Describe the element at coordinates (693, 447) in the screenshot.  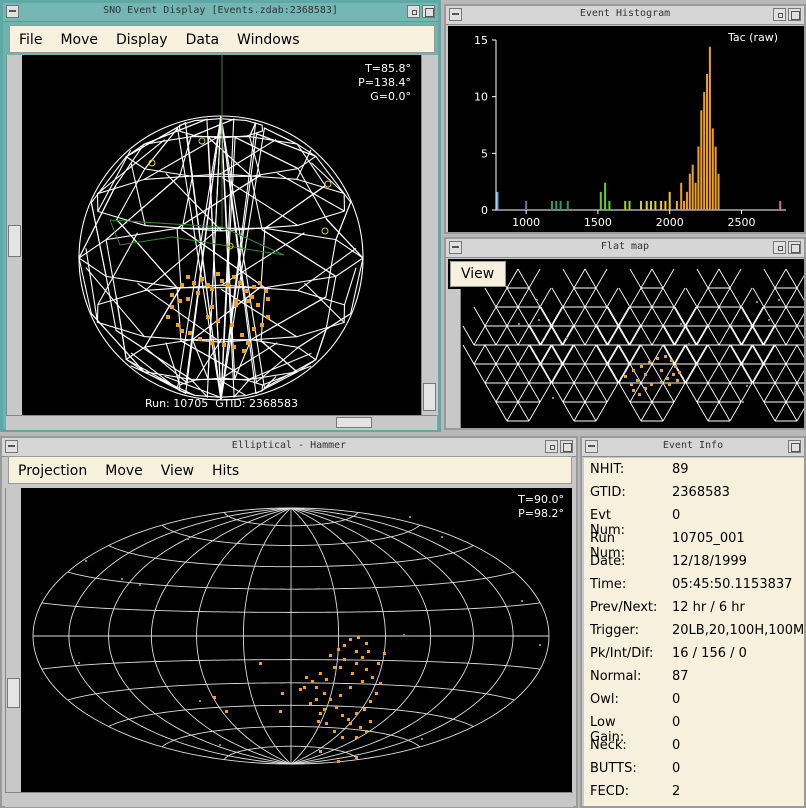
I see `event-info-titlebar: Event Info` at that location.